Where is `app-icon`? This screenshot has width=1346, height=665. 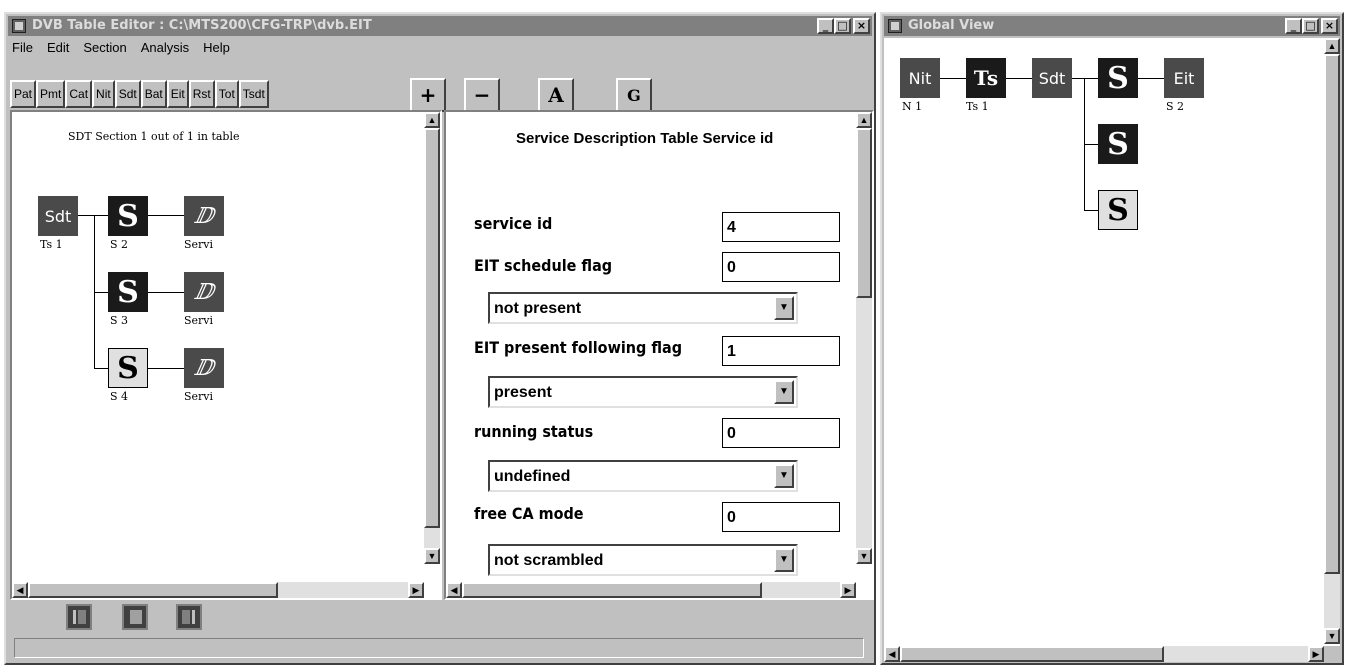
app-icon is located at coordinates (19, 26).